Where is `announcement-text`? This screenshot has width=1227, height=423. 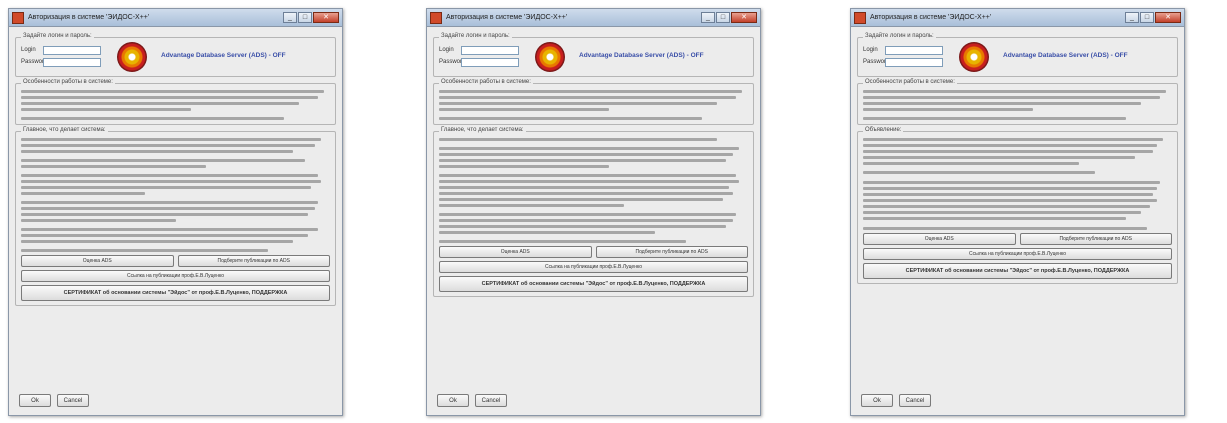 announcement-text is located at coordinates (1017, 184).